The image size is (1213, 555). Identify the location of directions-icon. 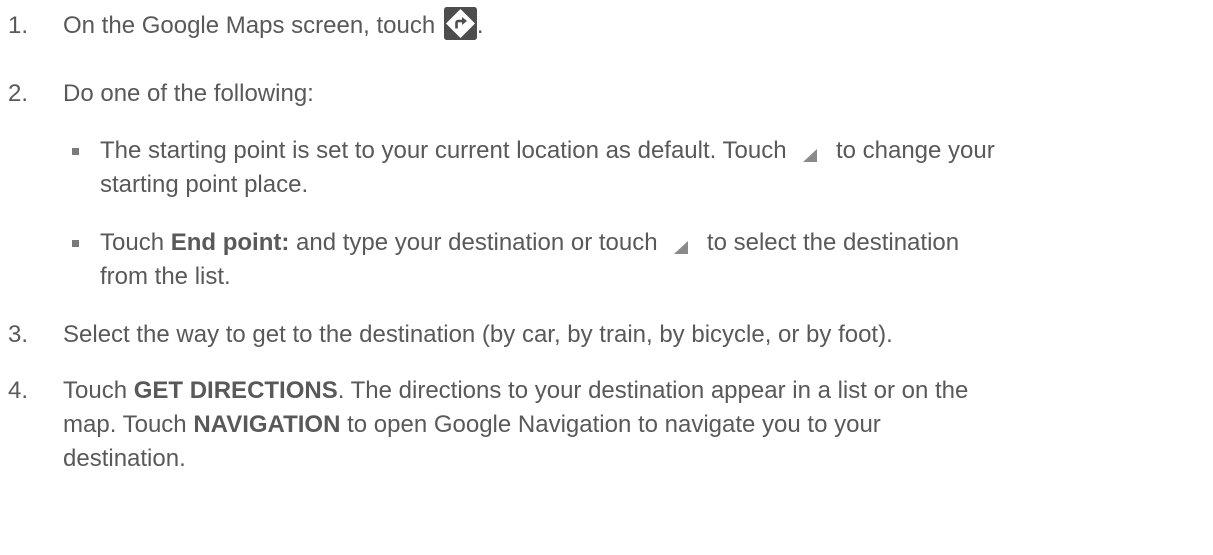
(460, 24).